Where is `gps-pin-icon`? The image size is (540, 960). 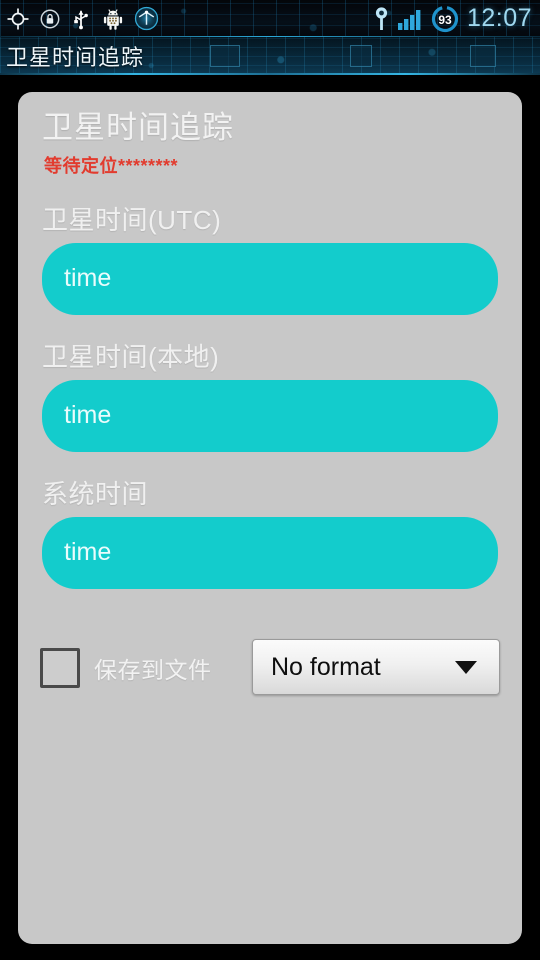
gps-pin-icon is located at coordinates (381, 18).